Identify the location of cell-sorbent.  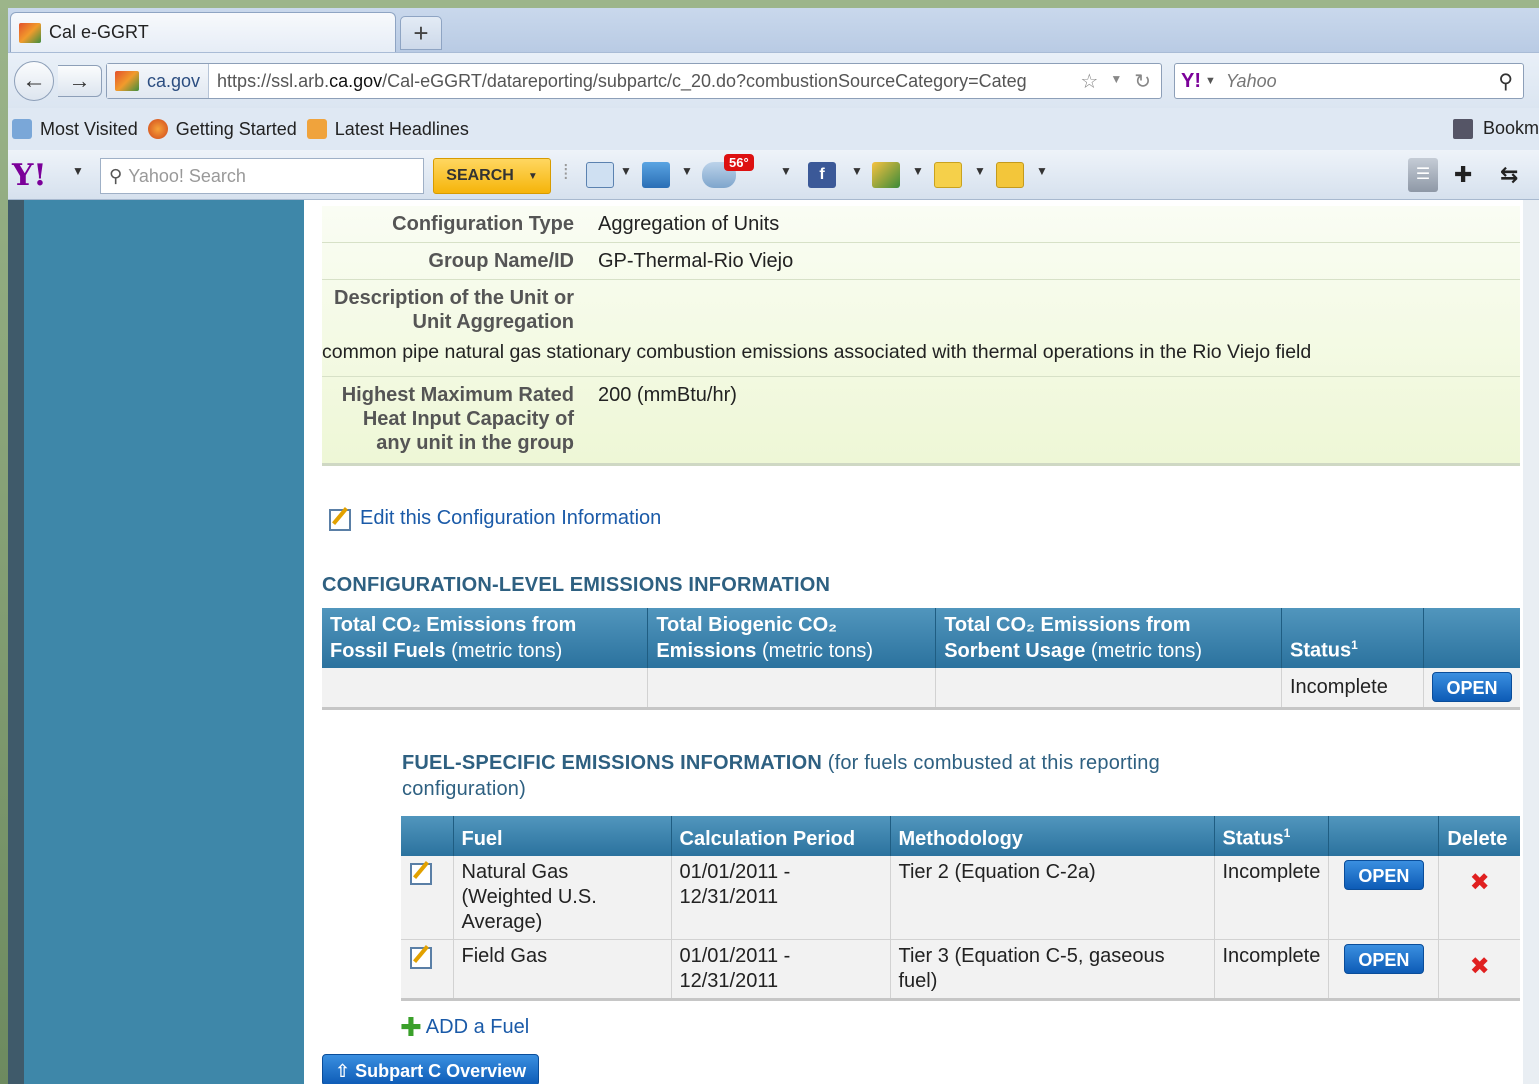
(1108, 688).